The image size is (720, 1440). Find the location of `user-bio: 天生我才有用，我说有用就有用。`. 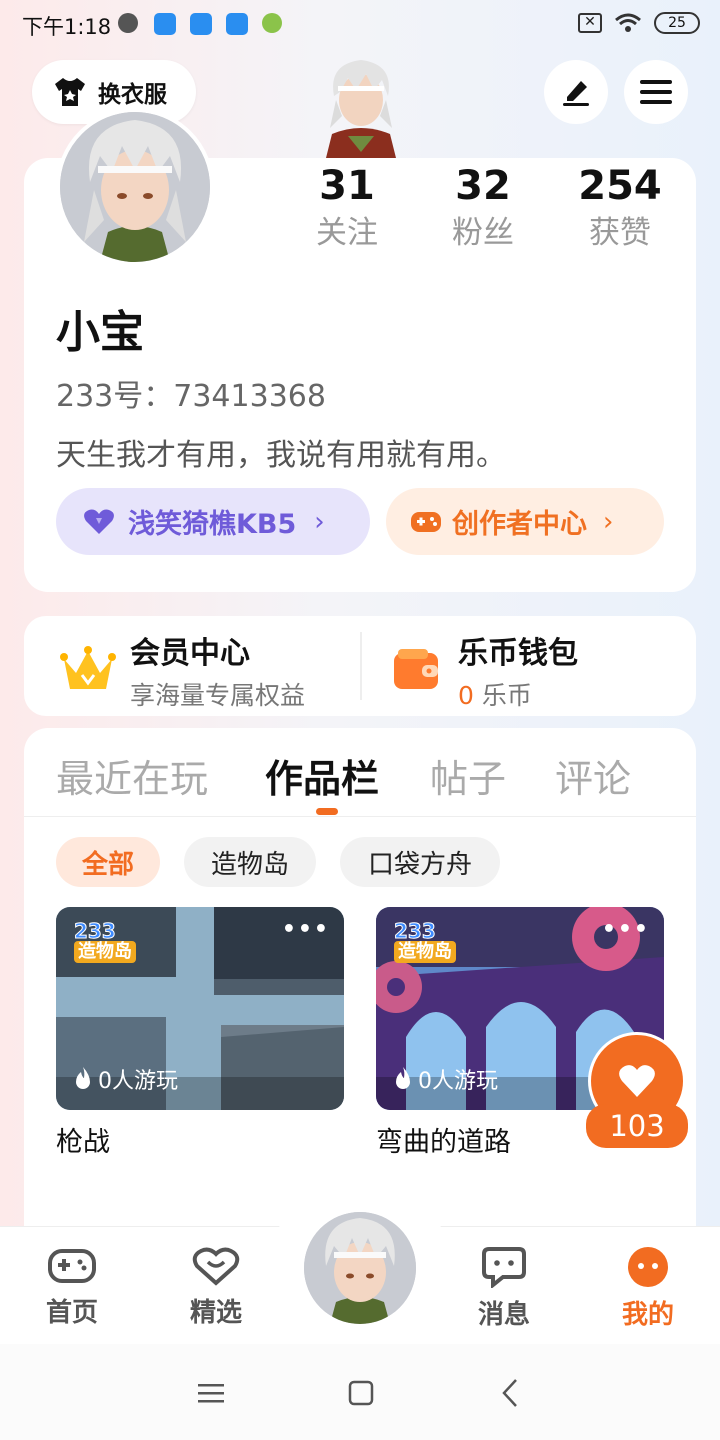

user-bio: 天生我才有用，我说有用就有用。 is located at coordinates (281, 455).